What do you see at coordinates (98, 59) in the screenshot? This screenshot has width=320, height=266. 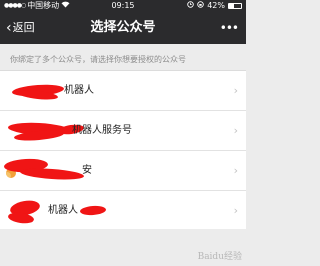 I see `hint-text: 你绑定了多个公众号，请选择你想要授权的公众号` at bounding box center [98, 59].